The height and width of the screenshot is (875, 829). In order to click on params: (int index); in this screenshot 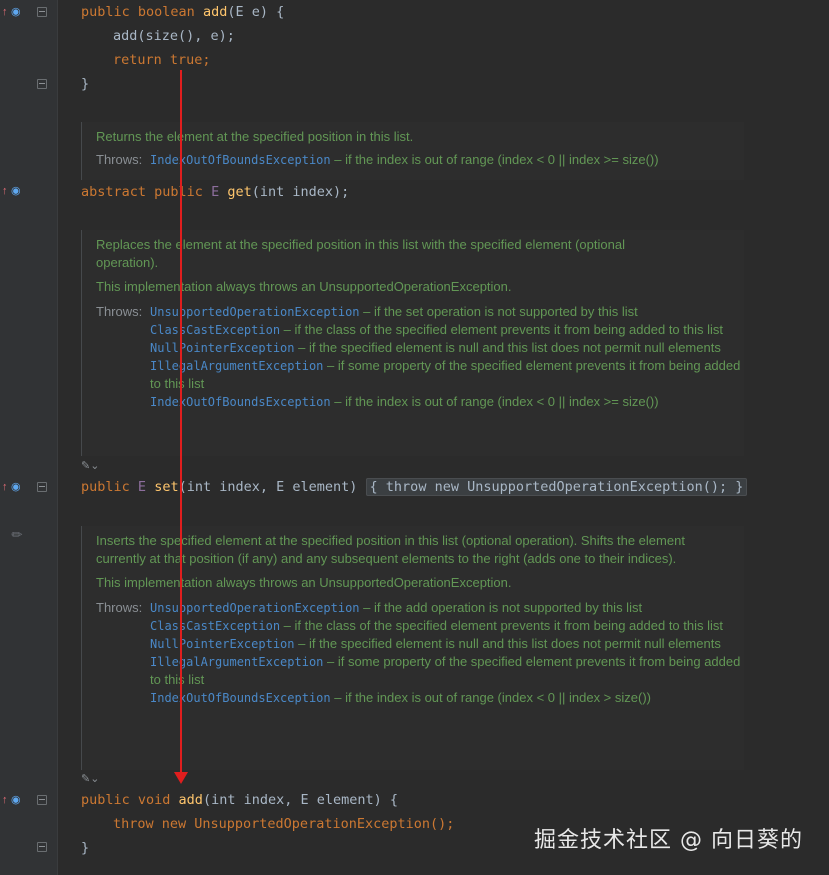, I will do `click(300, 192)`.